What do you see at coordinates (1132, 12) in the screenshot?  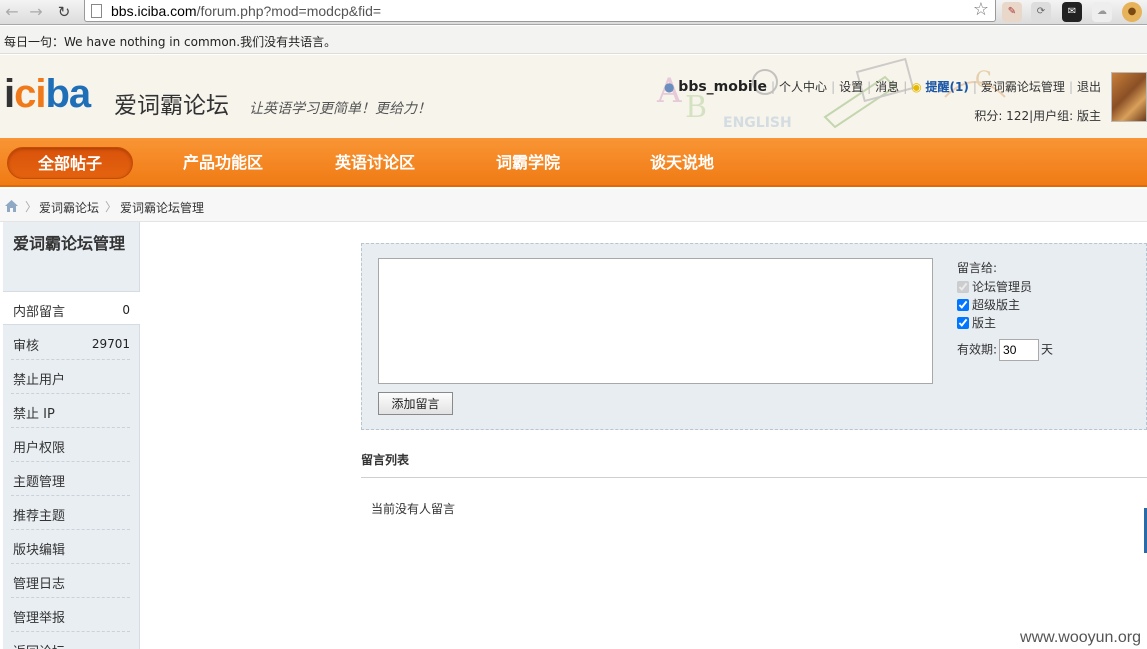 I see `cookie-icon: ●` at bounding box center [1132, 12].